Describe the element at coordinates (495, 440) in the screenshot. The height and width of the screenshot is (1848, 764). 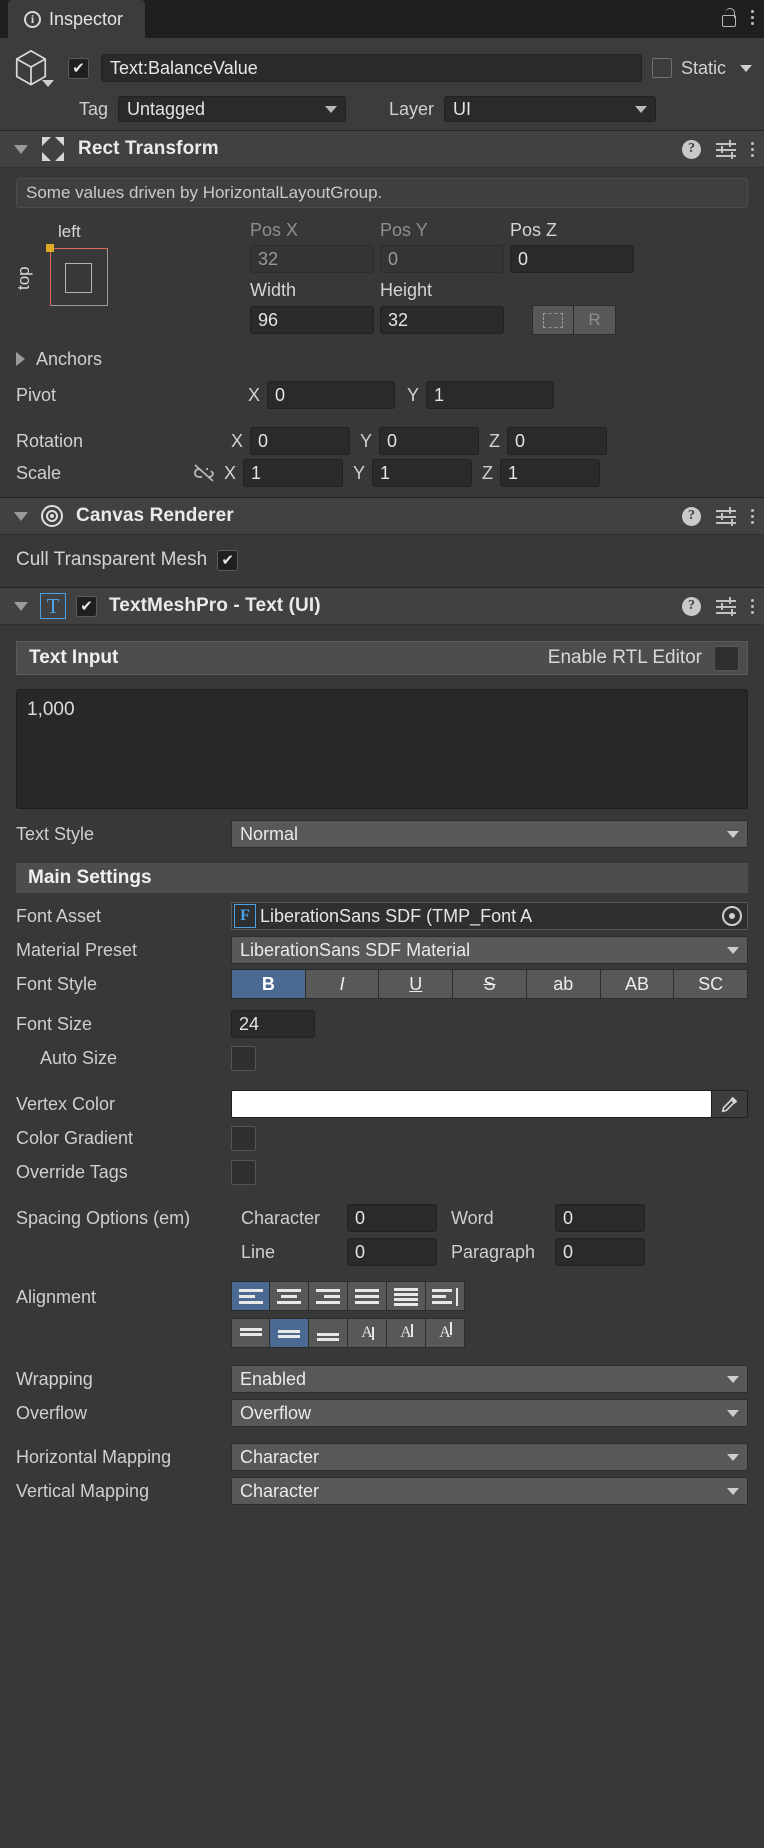
I see `axis-z-label: Z` at that location.